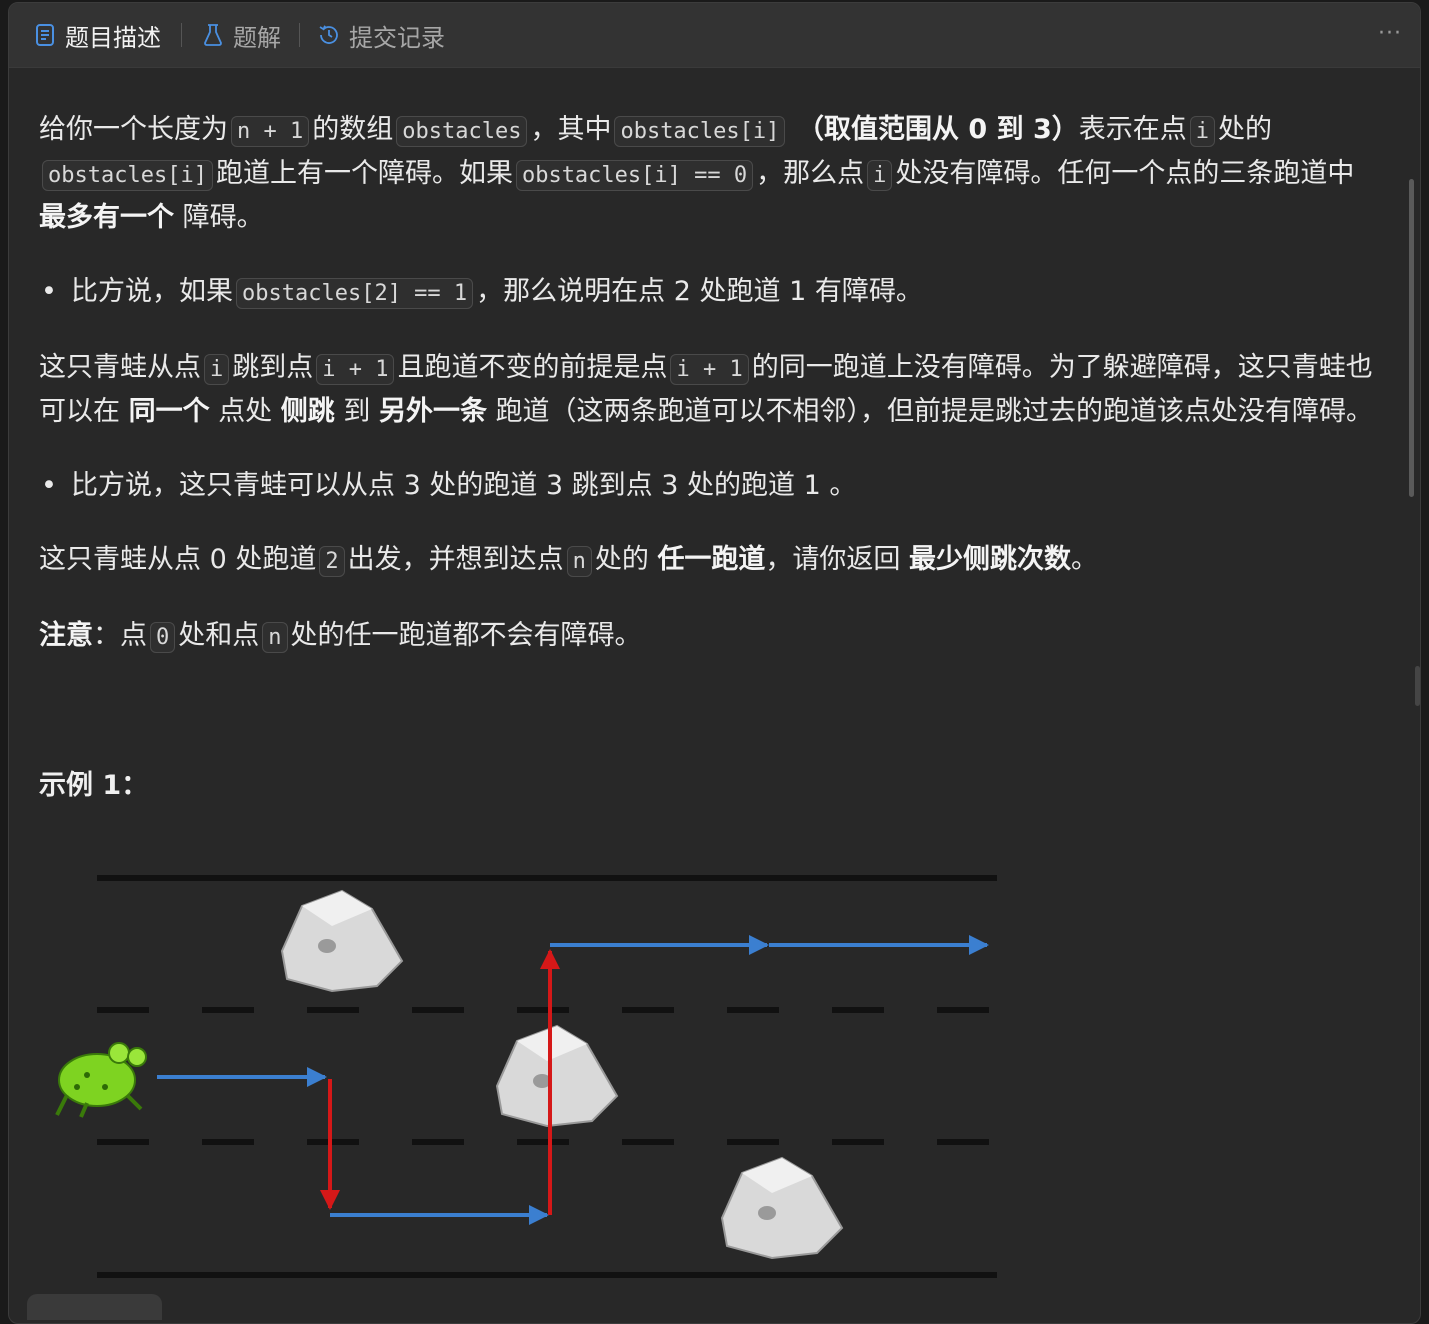 Image resolution: width=1429 pixels, height=1324 pixels. I want to click on text: ：点, so click(120, 635).